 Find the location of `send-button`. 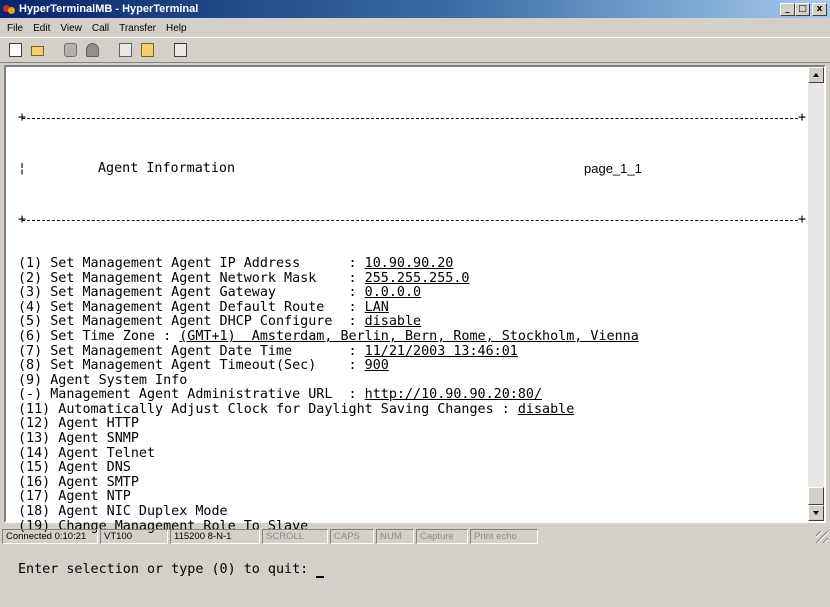

send-button is located at coordinates (125, 50).